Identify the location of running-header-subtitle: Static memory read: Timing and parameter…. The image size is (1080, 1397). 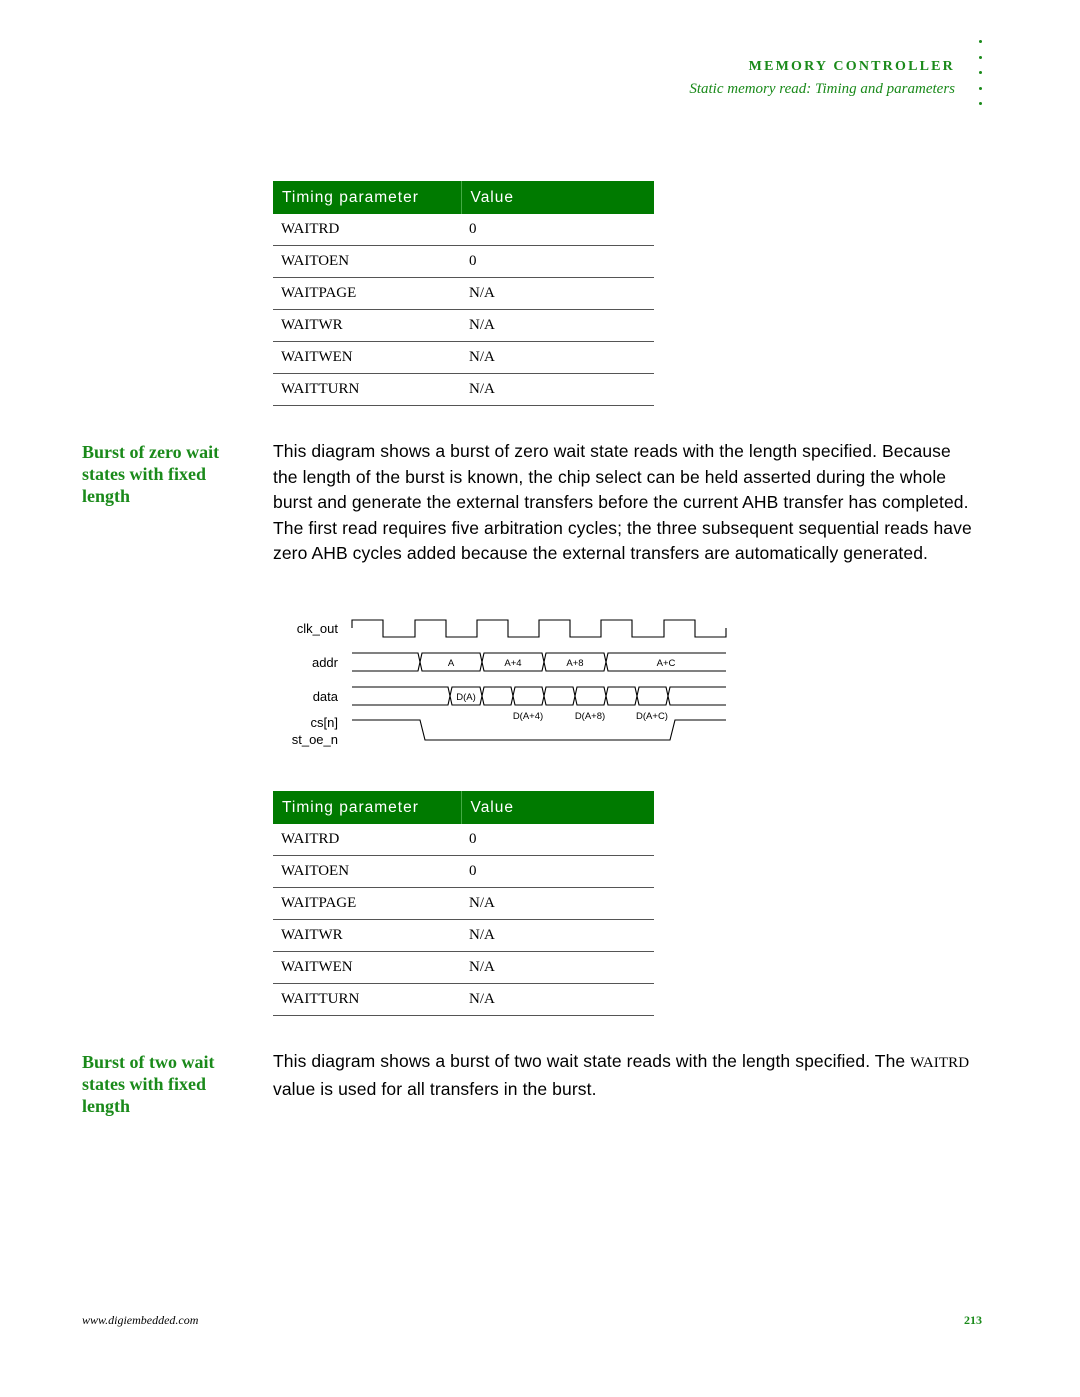
(822, 89).